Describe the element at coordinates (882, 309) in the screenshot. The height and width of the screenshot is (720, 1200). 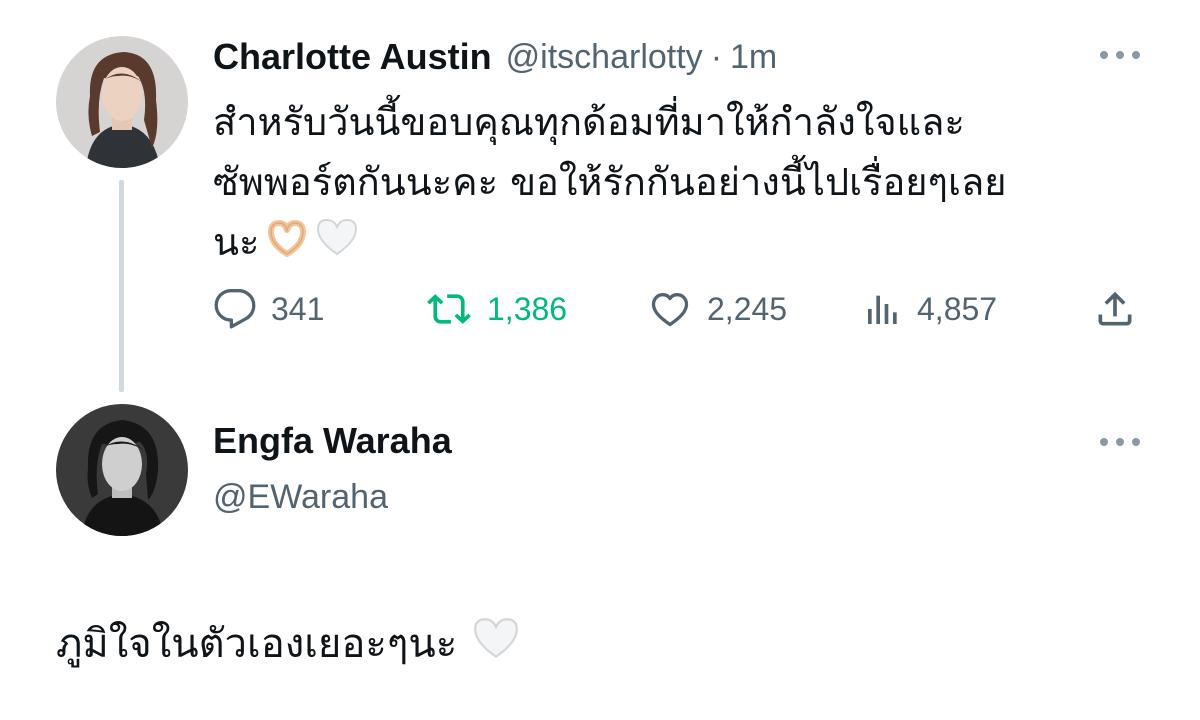
I see `views-icon` at that location.